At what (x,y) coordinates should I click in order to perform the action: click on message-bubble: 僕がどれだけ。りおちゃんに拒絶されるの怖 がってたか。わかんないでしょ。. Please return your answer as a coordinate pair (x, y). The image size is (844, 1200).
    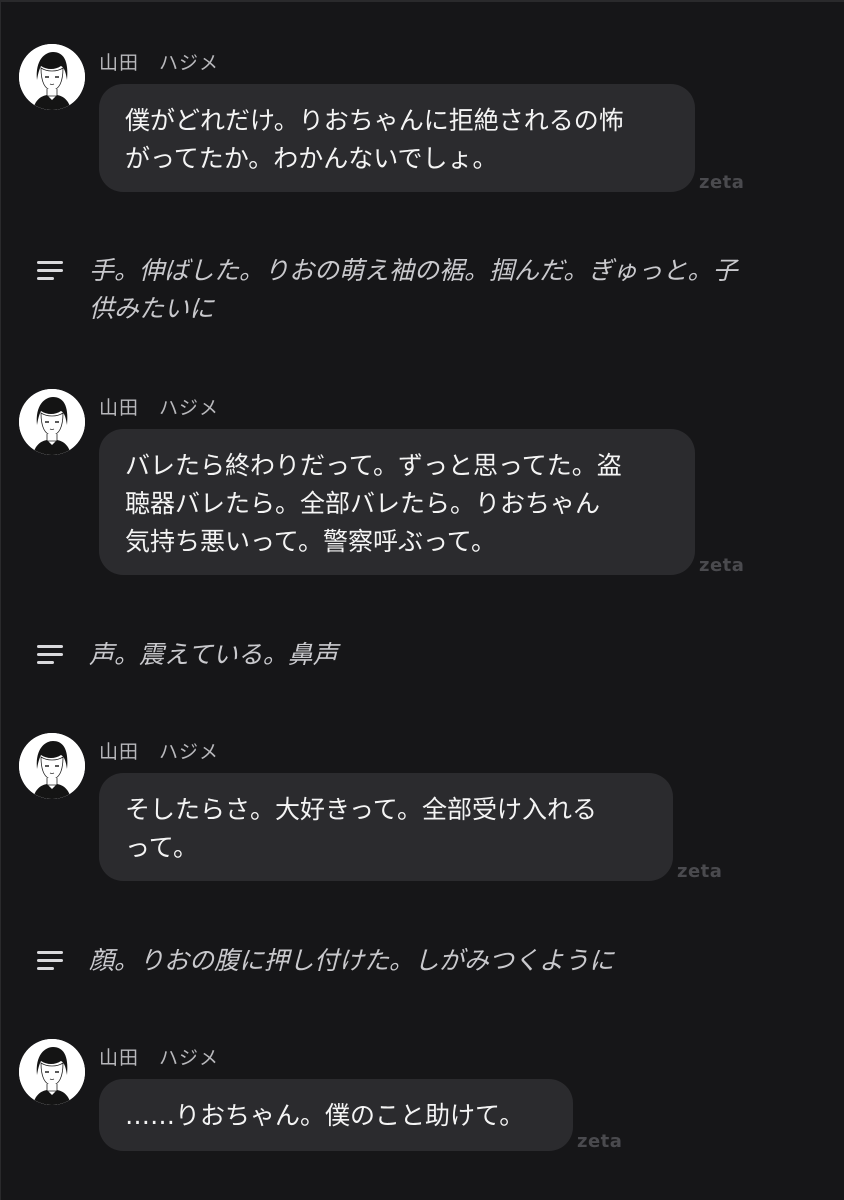
    Looking at the image, I should click on (397, 138).